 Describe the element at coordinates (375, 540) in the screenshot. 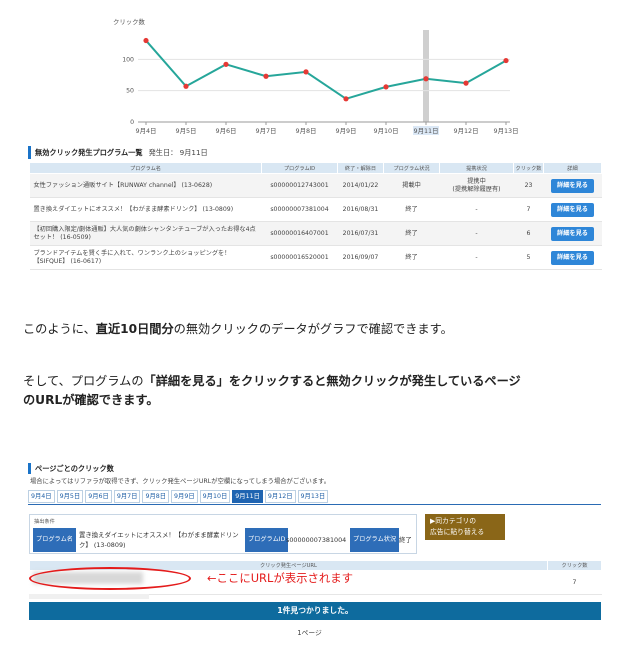

I see `filter-status-label: プログラム状況` at that location.